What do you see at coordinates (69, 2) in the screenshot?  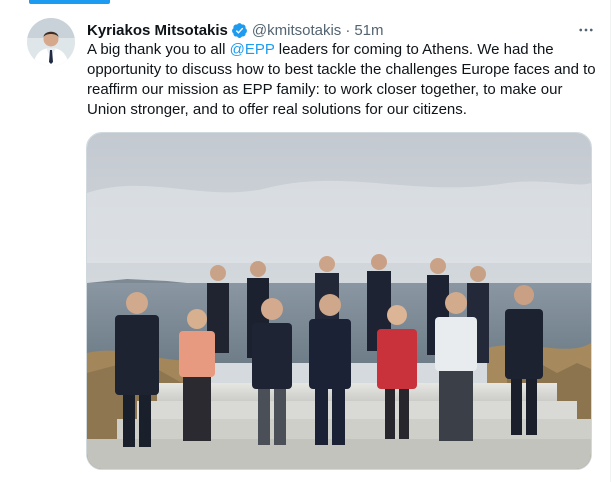 I see `active-tab-indicator` at bounding box center [69, 2].